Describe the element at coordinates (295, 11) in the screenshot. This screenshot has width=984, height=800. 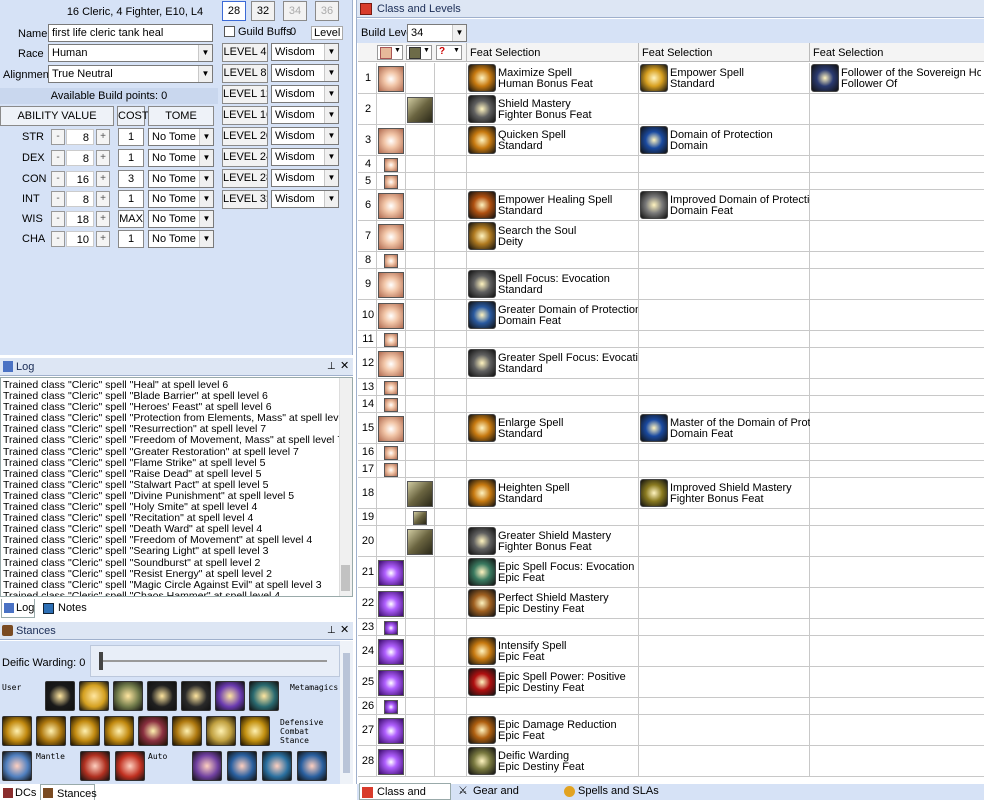
I see `level-34-button: 34` at that location.